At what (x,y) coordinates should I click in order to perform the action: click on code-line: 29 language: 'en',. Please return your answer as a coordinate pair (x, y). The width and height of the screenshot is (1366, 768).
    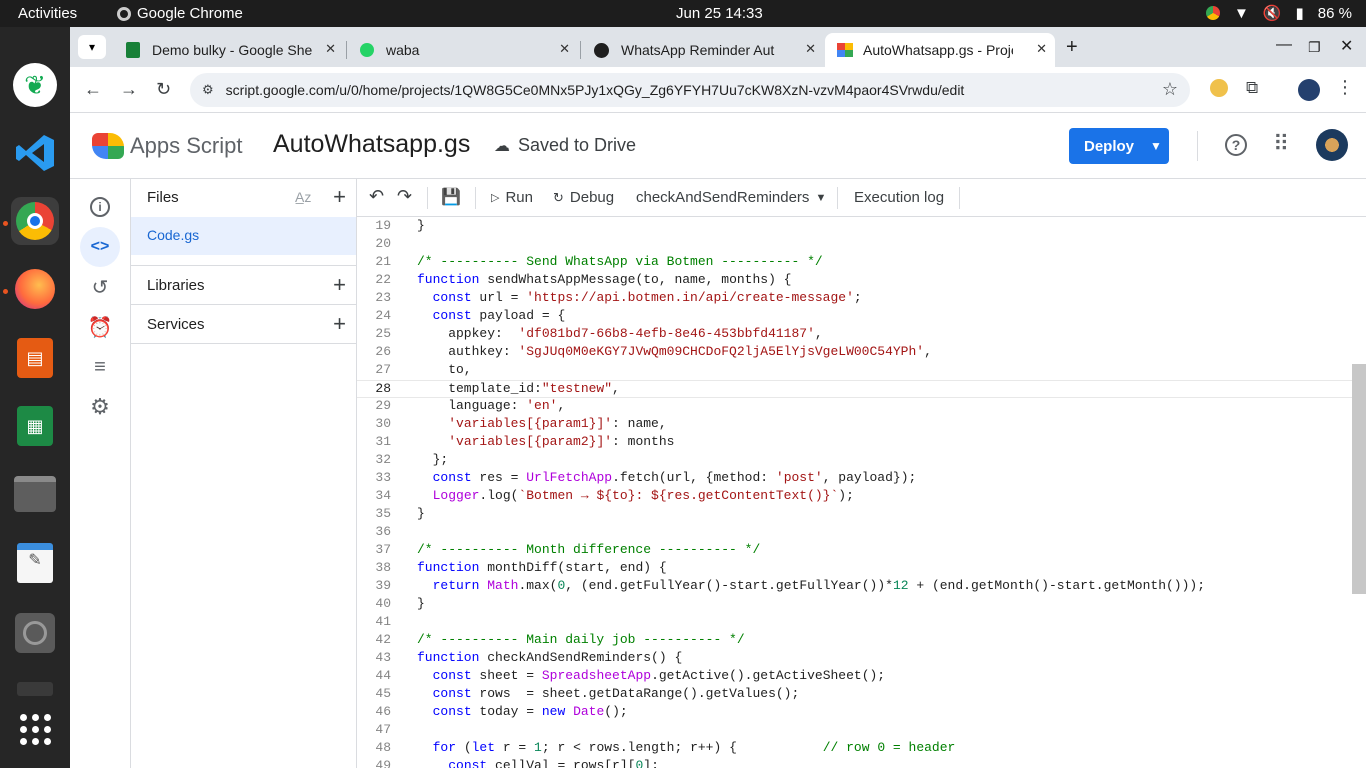
    Looking at the image, I should click on (854, 407).